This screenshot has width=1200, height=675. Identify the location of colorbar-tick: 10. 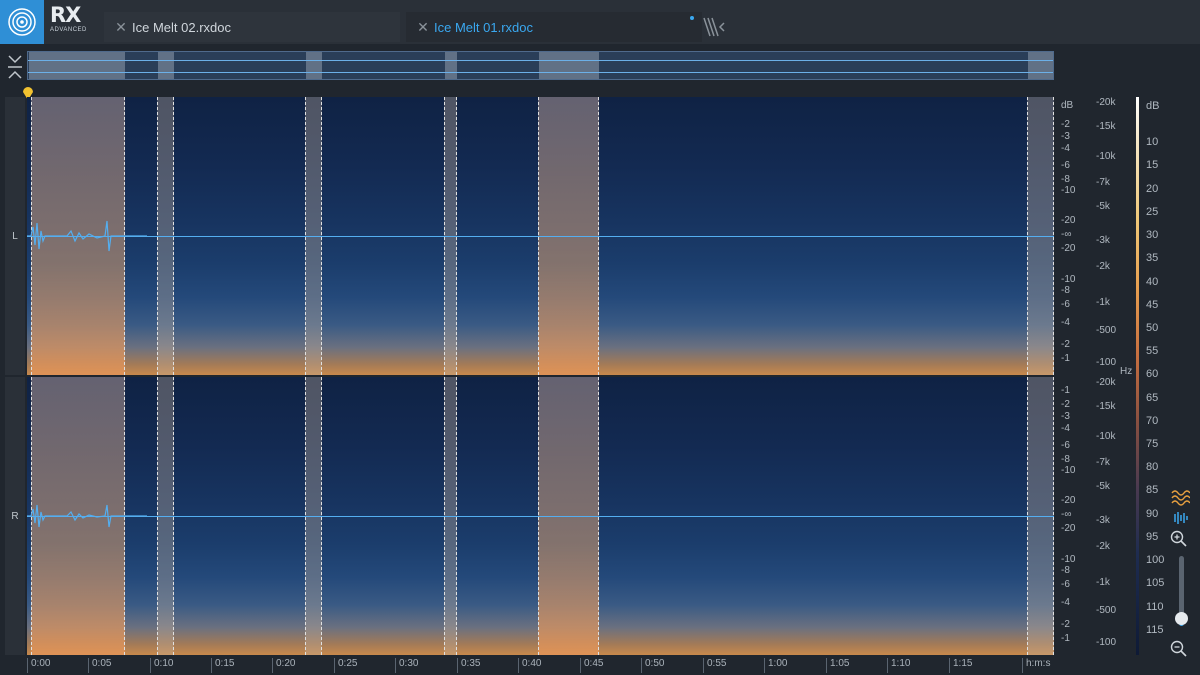
(1152, 142).